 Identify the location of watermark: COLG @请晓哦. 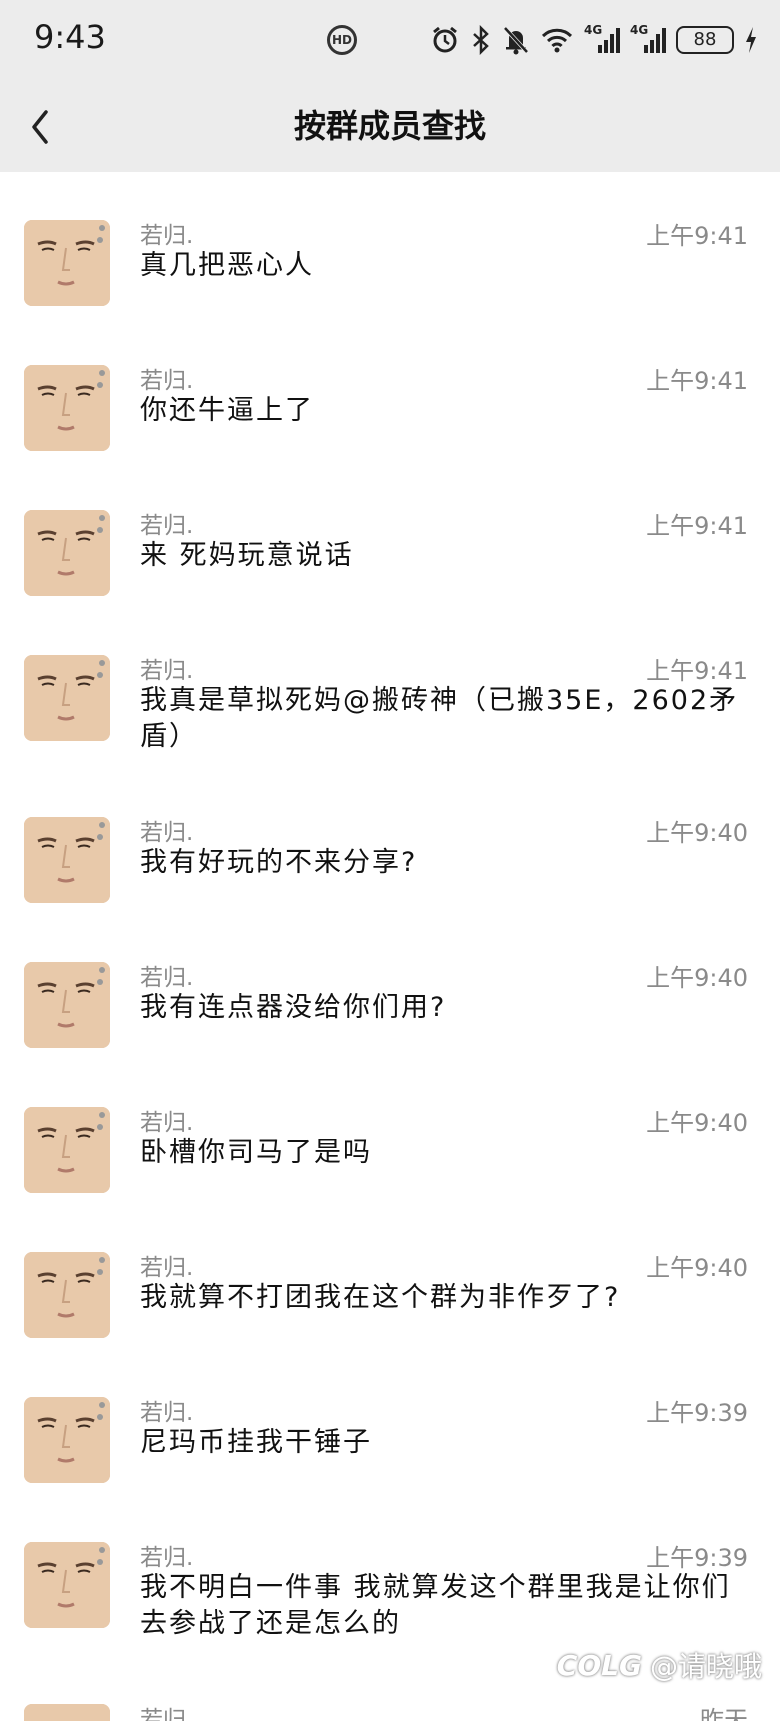
(659, 1665).